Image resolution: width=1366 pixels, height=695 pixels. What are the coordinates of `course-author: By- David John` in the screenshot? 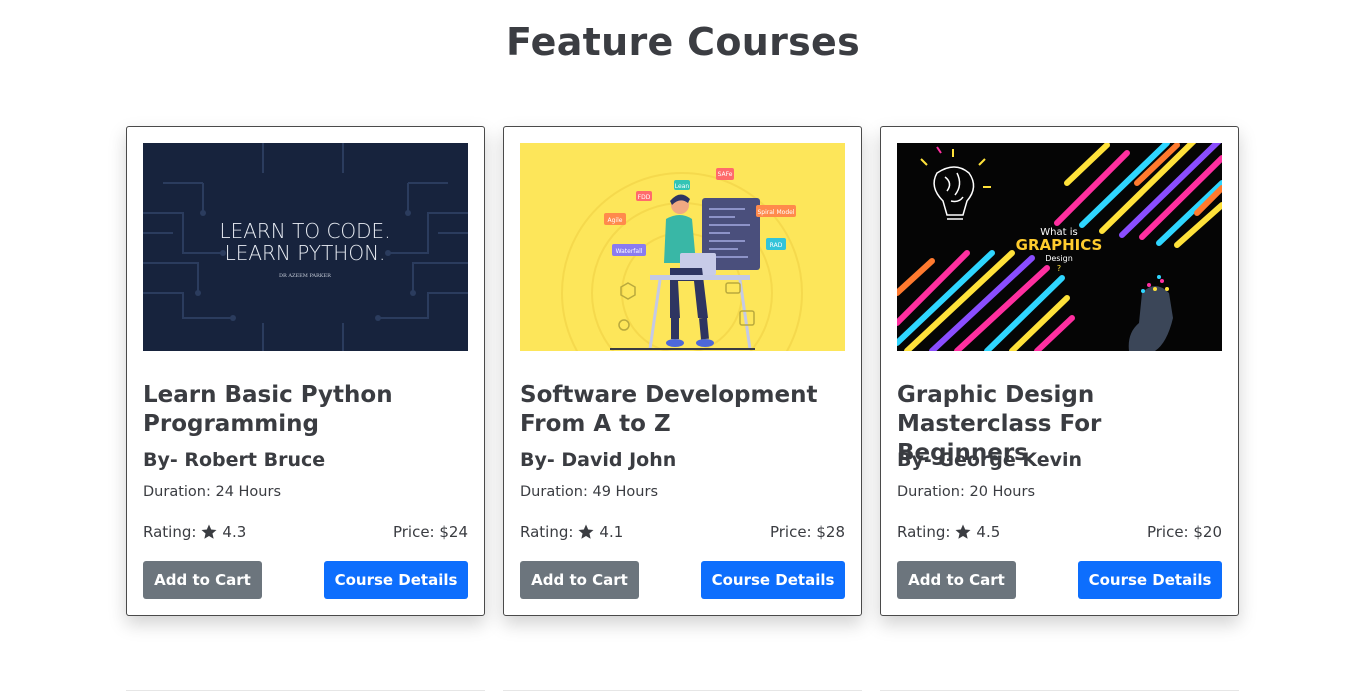 It's located at (598, 460).